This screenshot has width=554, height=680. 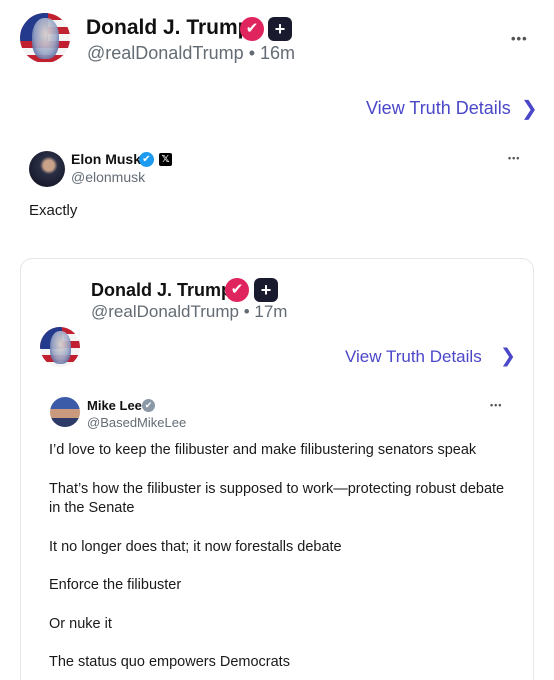 I want to click on elon-more-menu-icon: •••, so click(x=514, y=158).